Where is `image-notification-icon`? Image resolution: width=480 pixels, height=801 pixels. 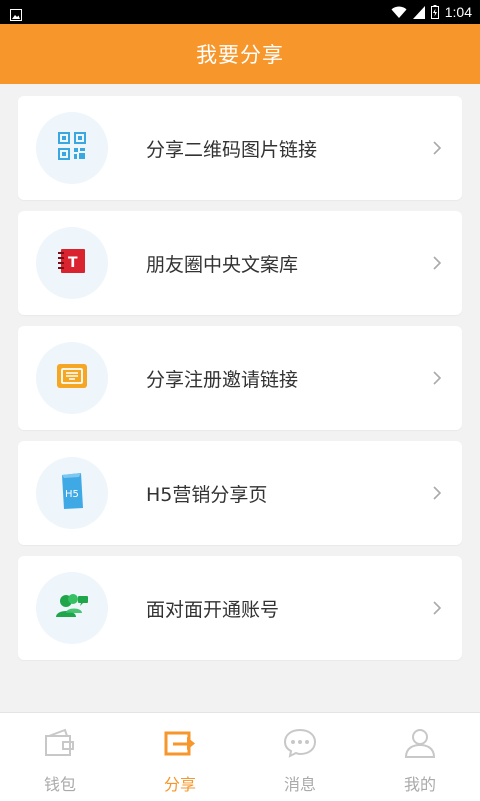 image-notification-icon is located at coordinates (16, 13).